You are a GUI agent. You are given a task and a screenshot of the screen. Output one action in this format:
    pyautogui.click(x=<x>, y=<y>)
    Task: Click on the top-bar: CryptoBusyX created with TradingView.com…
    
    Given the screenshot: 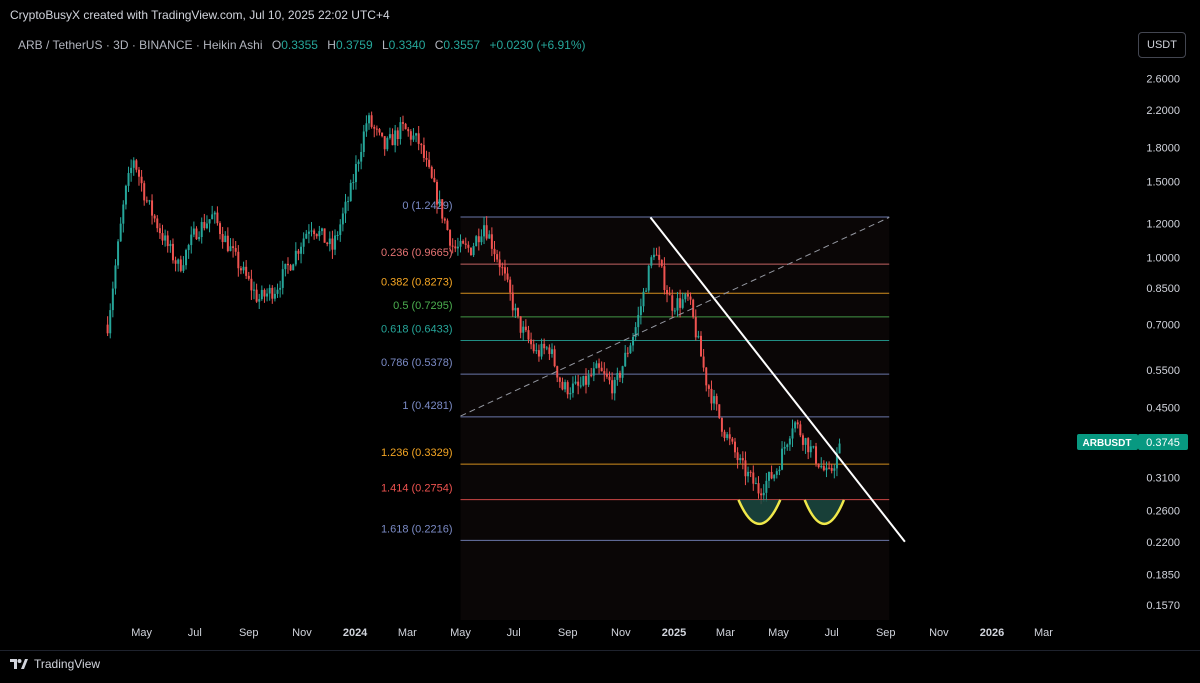 What is the action you would take?
    pyautogui.click(x=600, y=15)
    